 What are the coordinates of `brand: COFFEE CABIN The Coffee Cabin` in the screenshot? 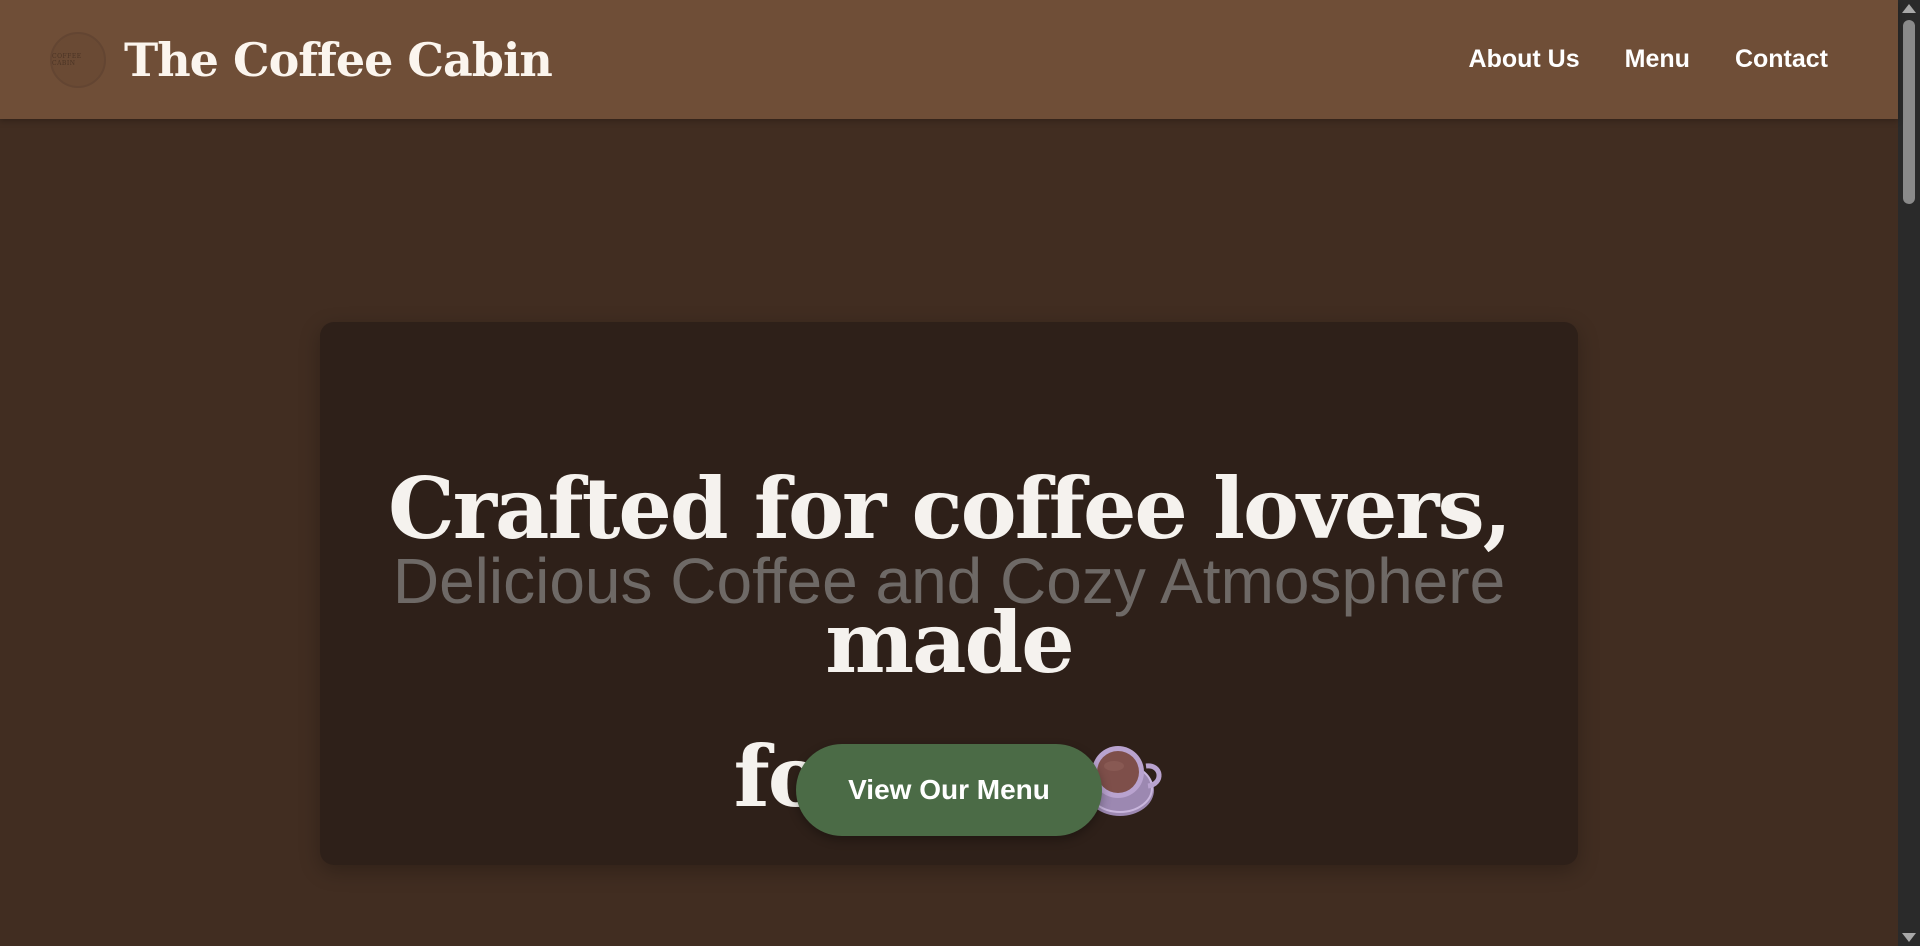 It's located at (301, 59).